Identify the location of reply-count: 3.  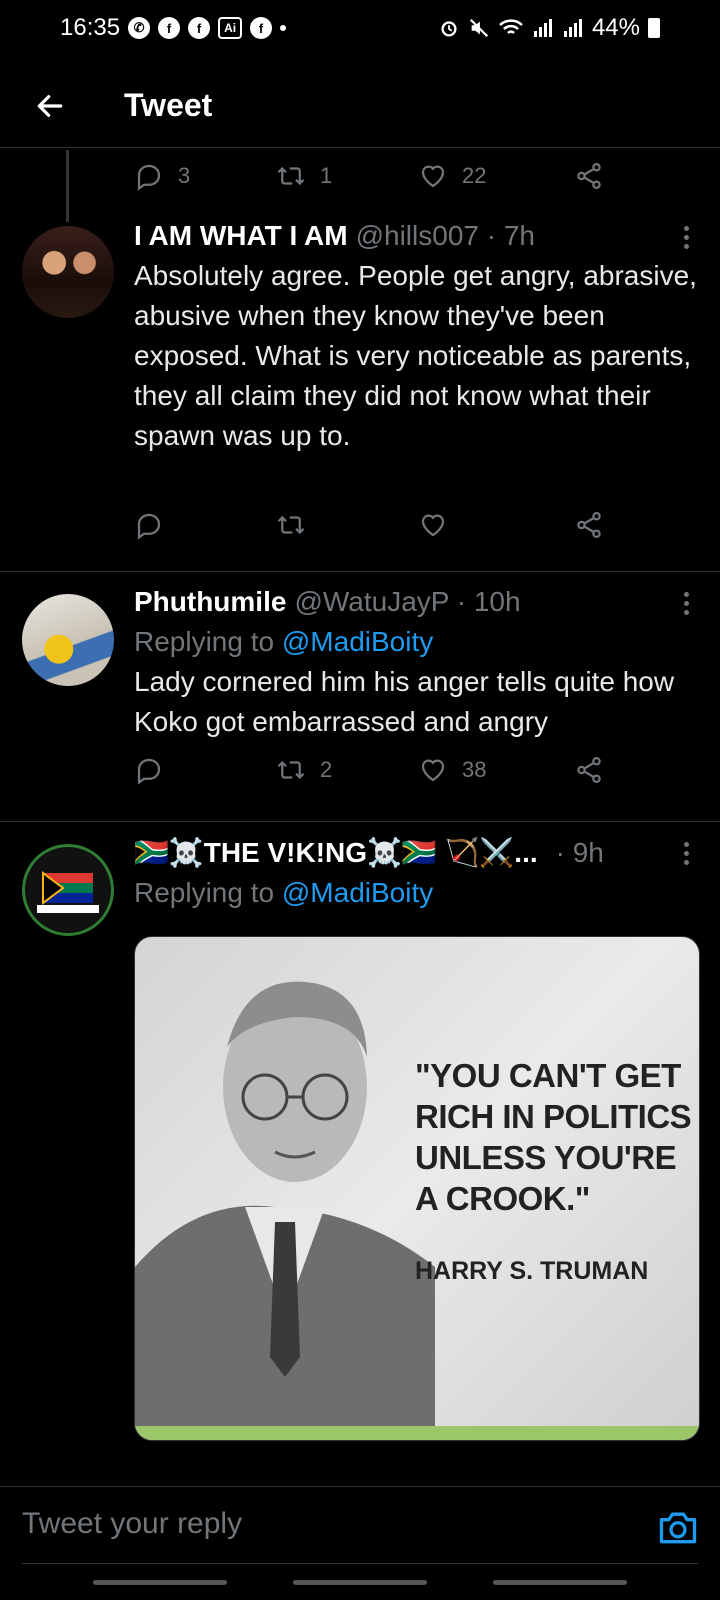
(184, 175).